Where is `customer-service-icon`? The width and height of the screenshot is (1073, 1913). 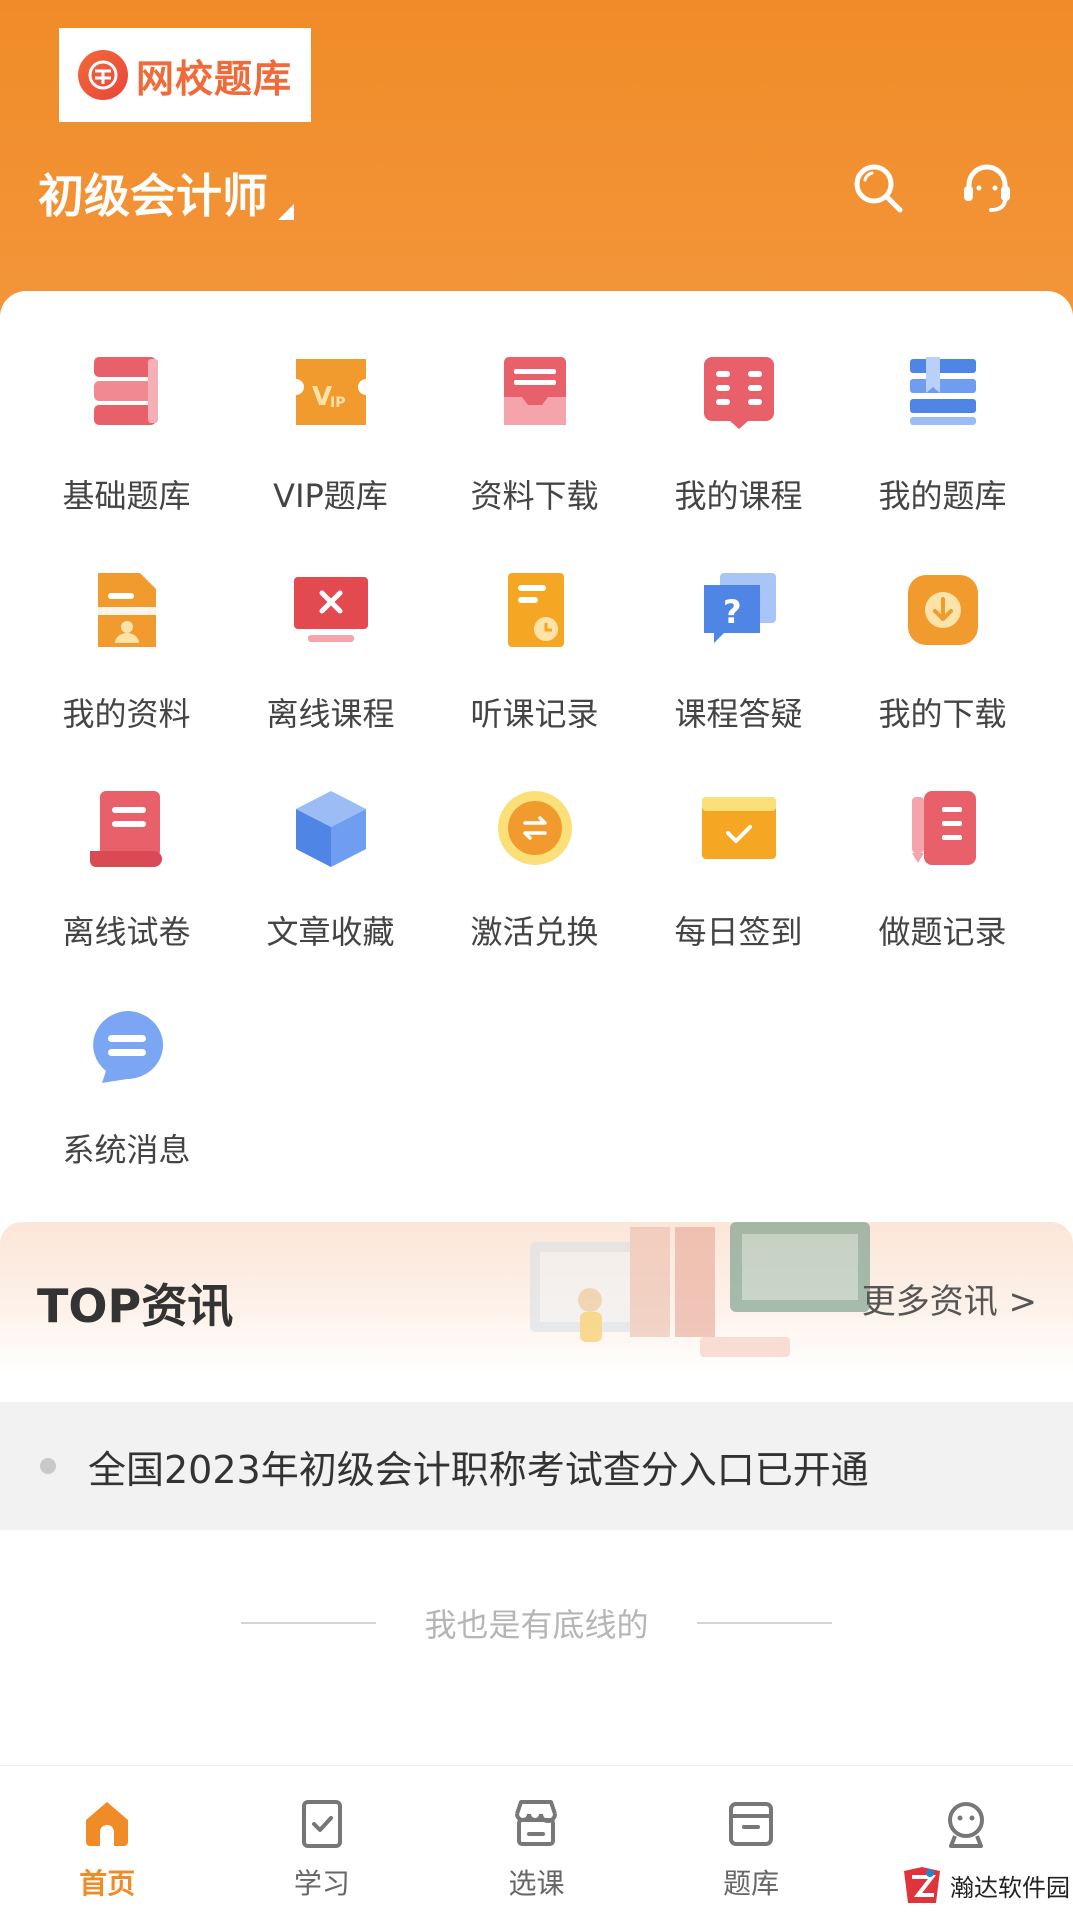 customer-service-icon is located at coordinates (987, 188).